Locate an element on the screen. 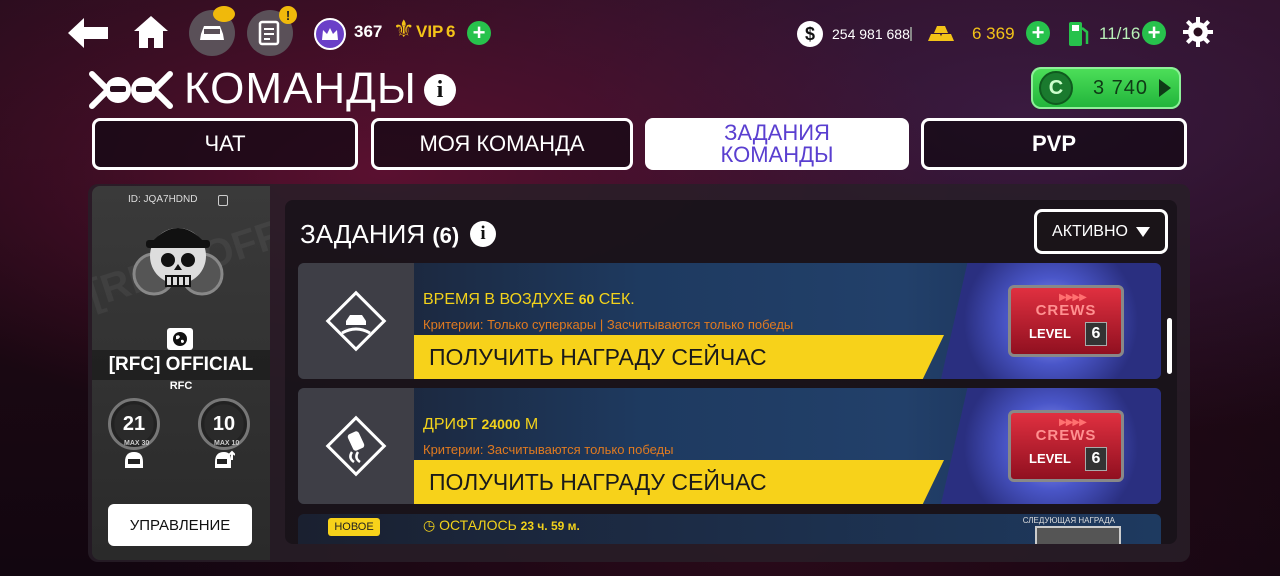 This screenshot has width=1280, height=576. tab-crew-tasks: ЗАДАНИЯ КОМАНДЫ is located at coordinates (777, 144).